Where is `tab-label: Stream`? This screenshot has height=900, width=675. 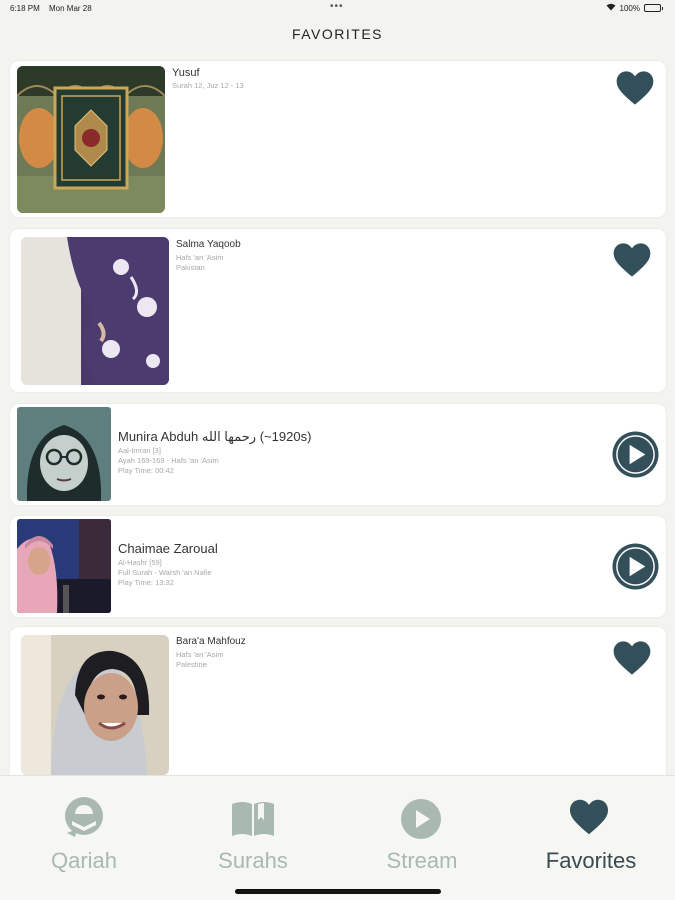 tab-label: Stream is located at coordinates (422, 860).